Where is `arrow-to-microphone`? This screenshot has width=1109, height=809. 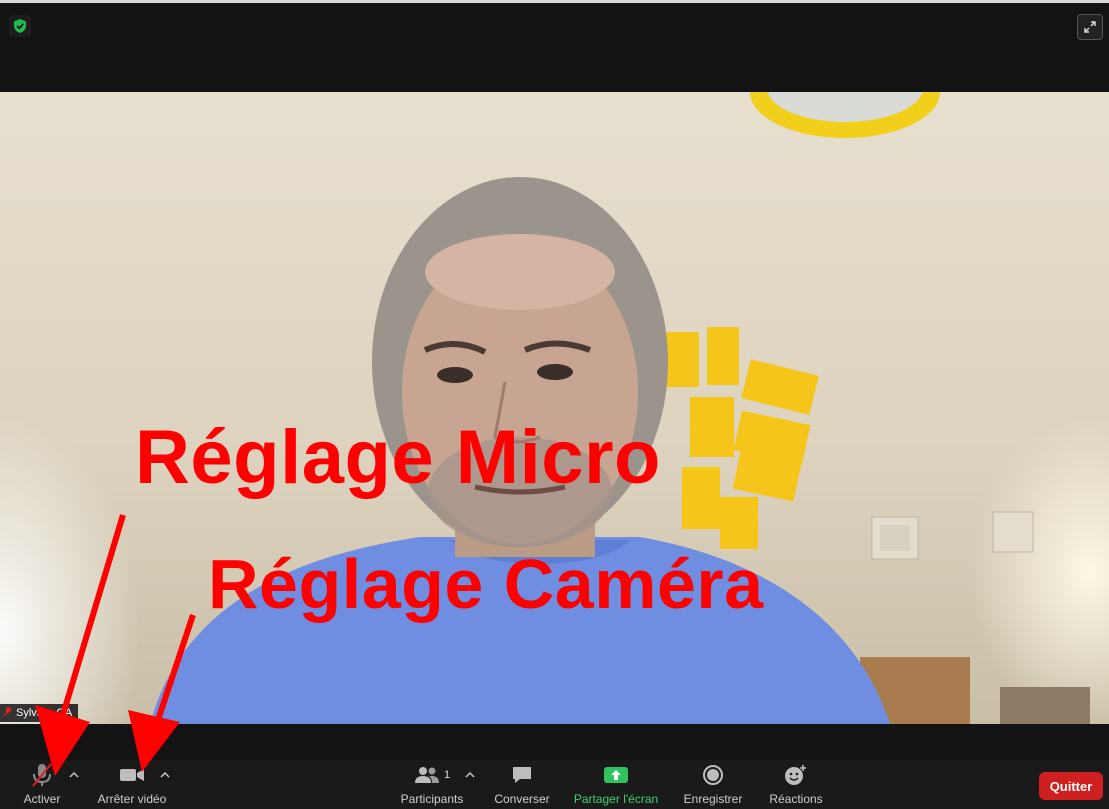
arrow-to-microphone is located at coordinates (80, 645).